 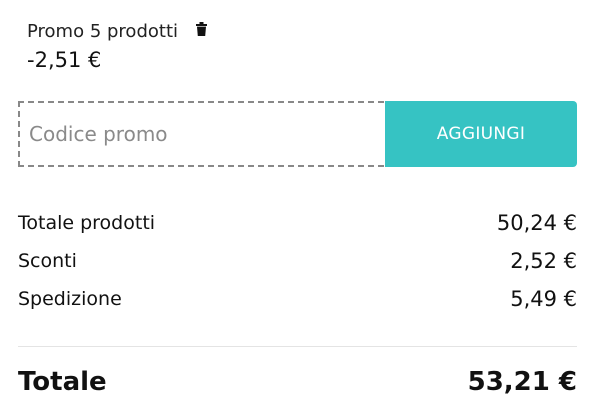 What do you see at coordinates (297, 223) in the screenshot?
I see `summary-row-products: Totale prodotti 50,24 €` at bounding box center [297, 223].